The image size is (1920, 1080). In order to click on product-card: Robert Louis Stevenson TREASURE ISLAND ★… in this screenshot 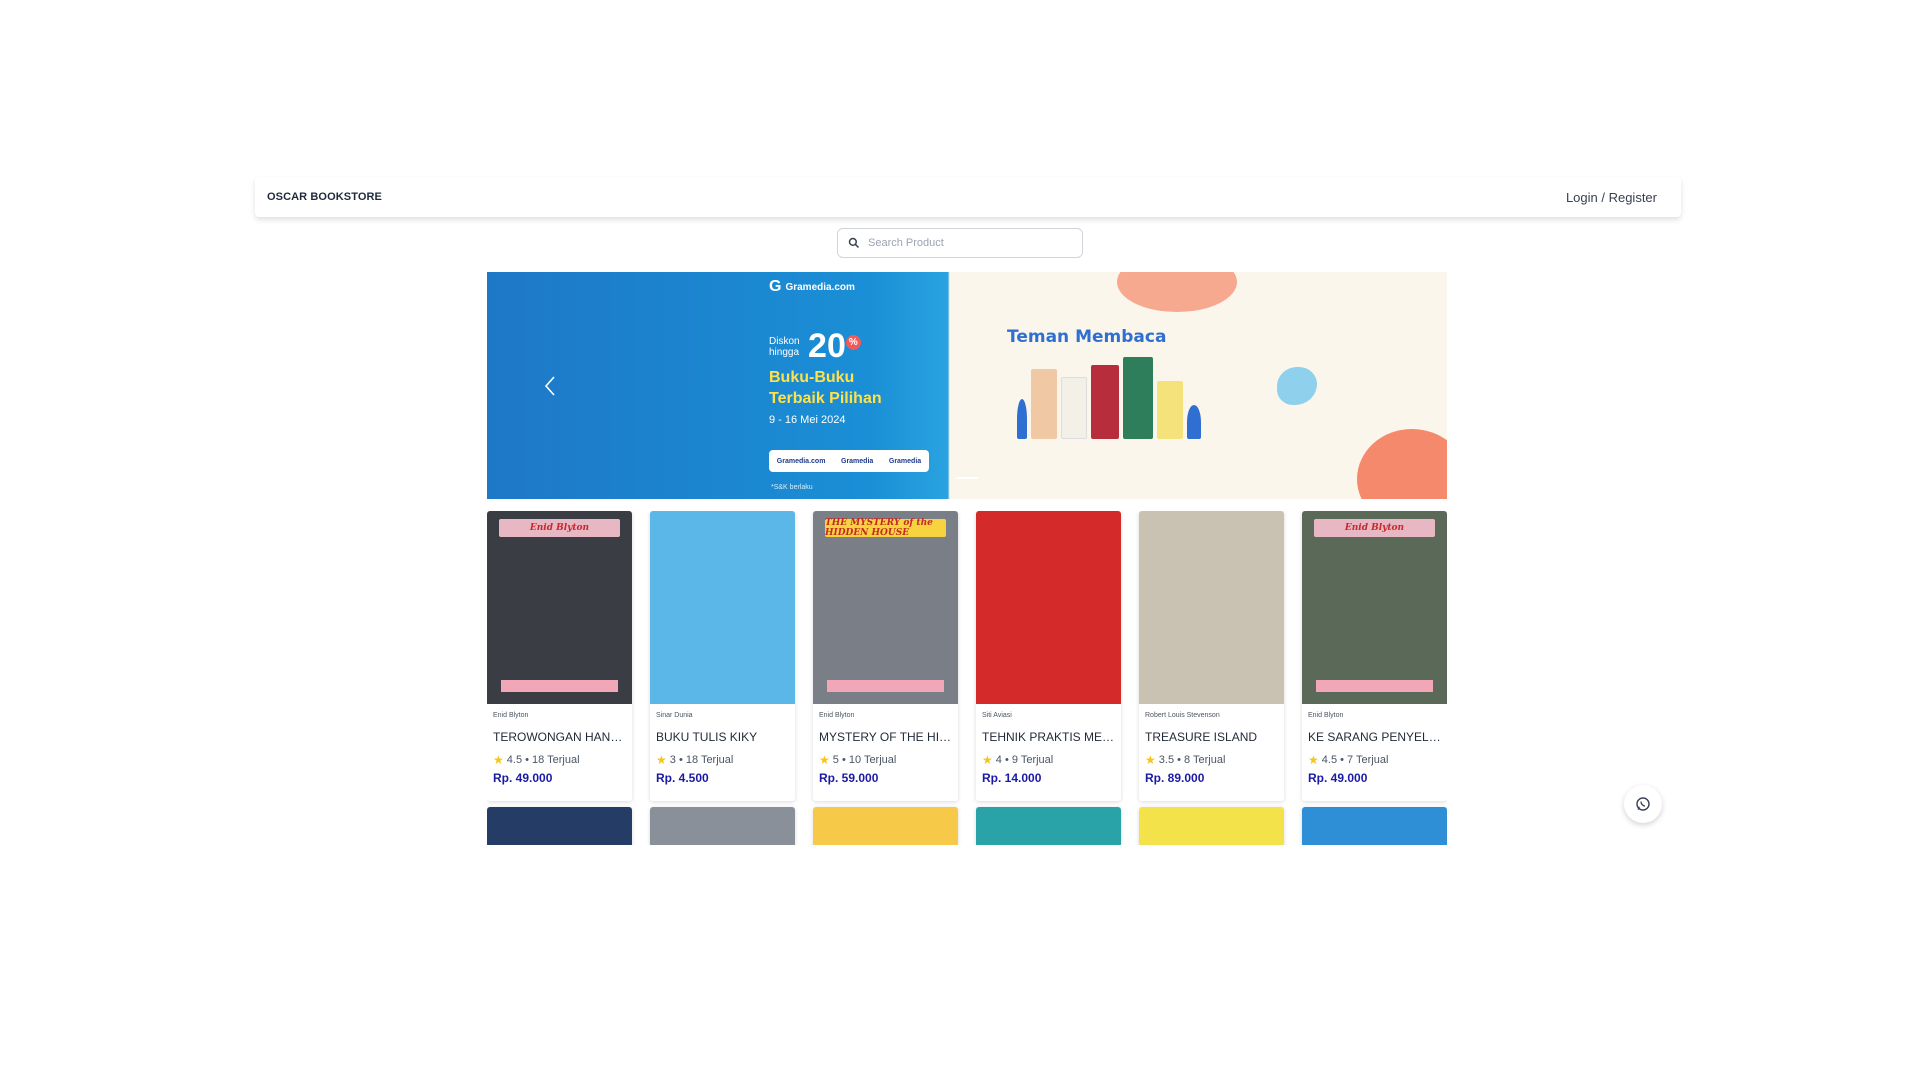, I will do `click(1211, 656)`.